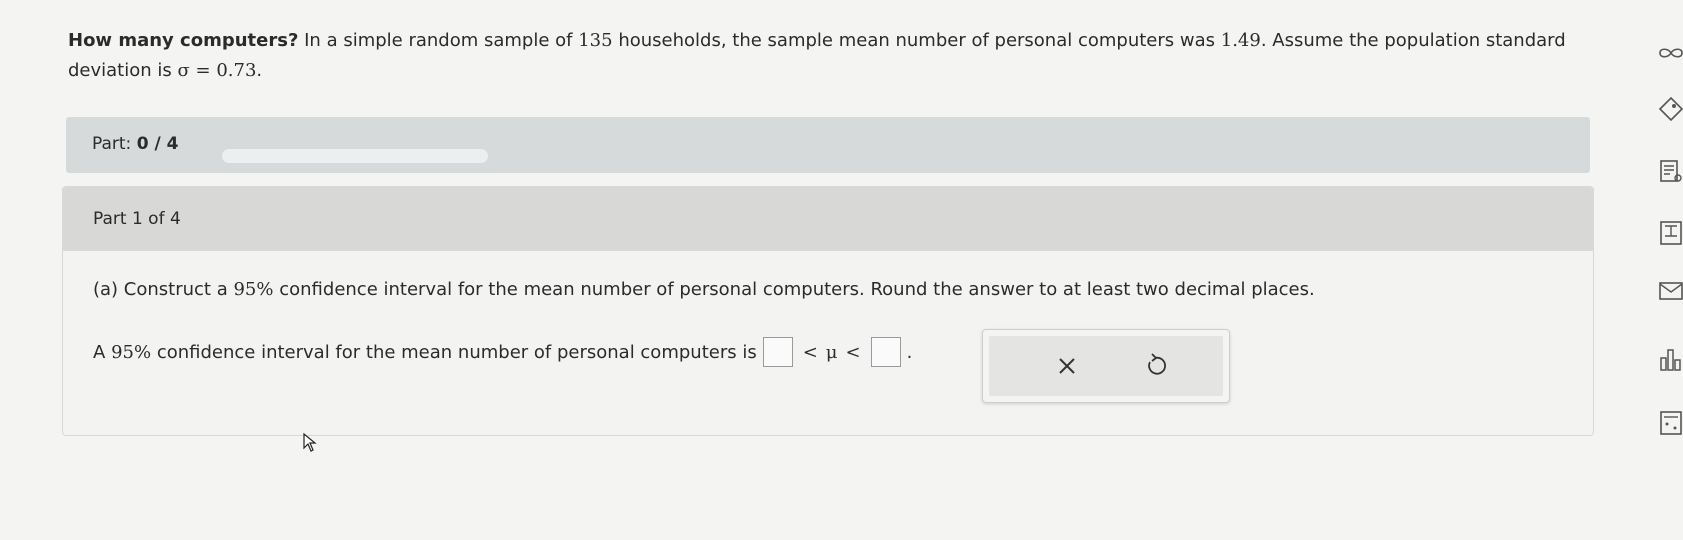  Describe the element at coordinates (1669, 423) in the screenshot. I see `calculator-icon` at that location.